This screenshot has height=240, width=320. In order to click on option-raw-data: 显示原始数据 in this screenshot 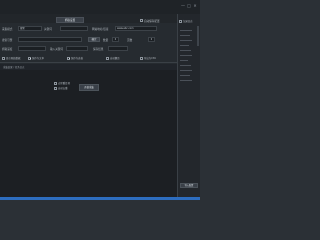, I will do `click(11, 58)`.